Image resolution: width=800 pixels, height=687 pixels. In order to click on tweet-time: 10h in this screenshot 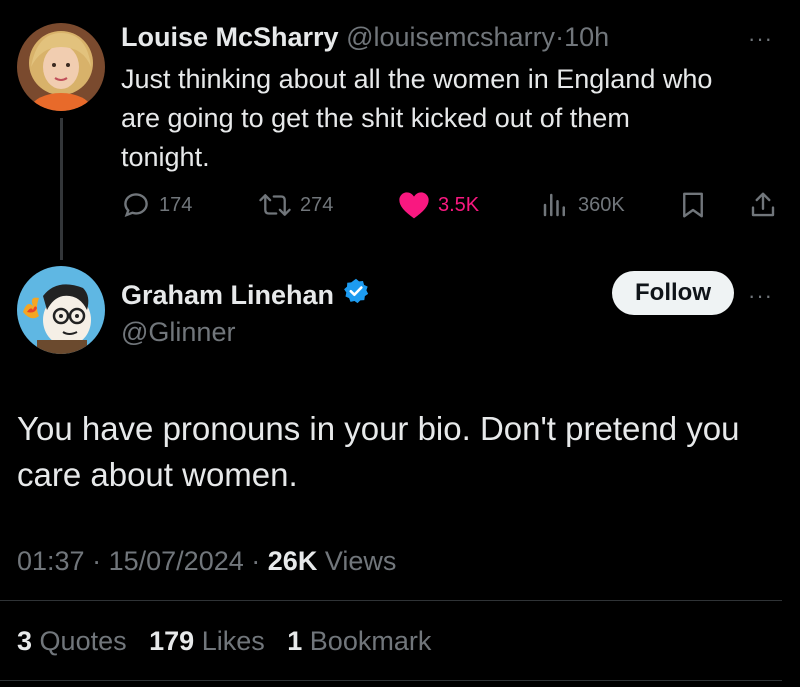, I will do `click(586, 37)`.